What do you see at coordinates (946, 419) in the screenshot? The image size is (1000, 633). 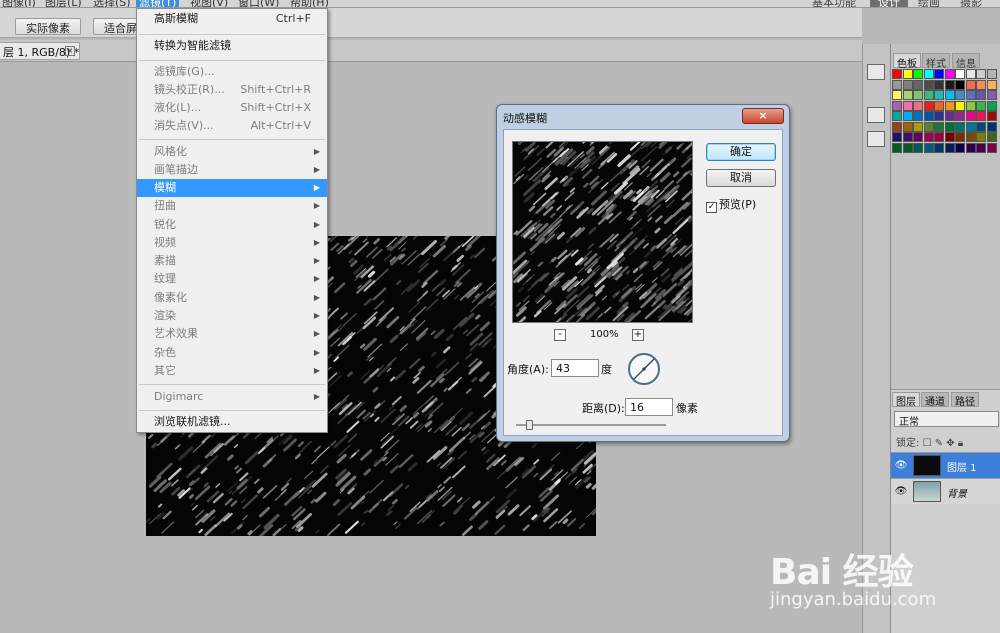 I see `blend-mode-select: 正常` at bounding box center [946, 419].